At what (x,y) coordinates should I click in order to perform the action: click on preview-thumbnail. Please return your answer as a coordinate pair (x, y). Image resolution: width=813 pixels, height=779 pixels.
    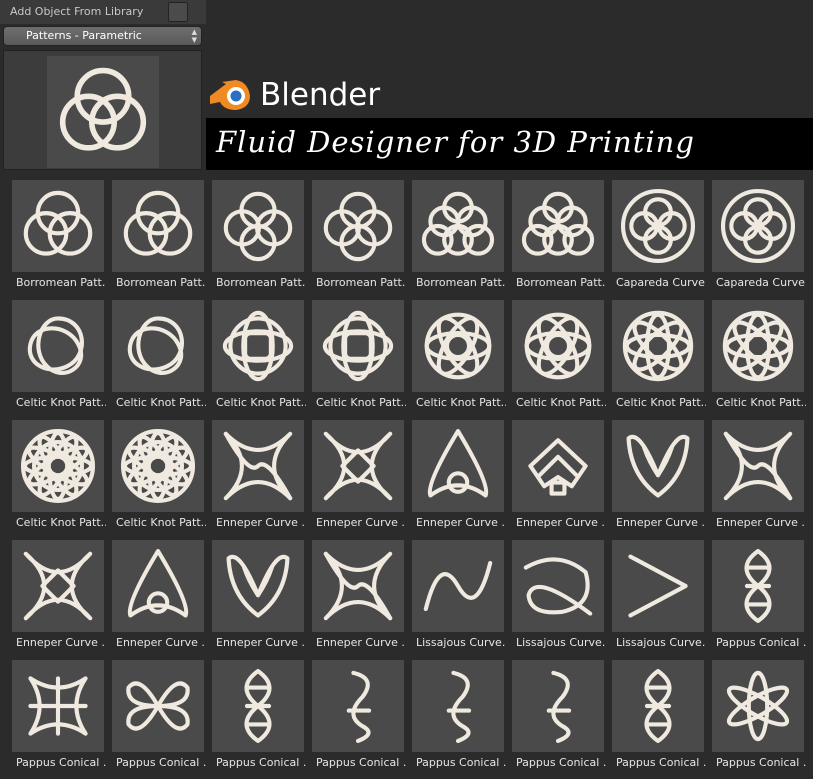
    Looking at the image, I should click on (103, 112).